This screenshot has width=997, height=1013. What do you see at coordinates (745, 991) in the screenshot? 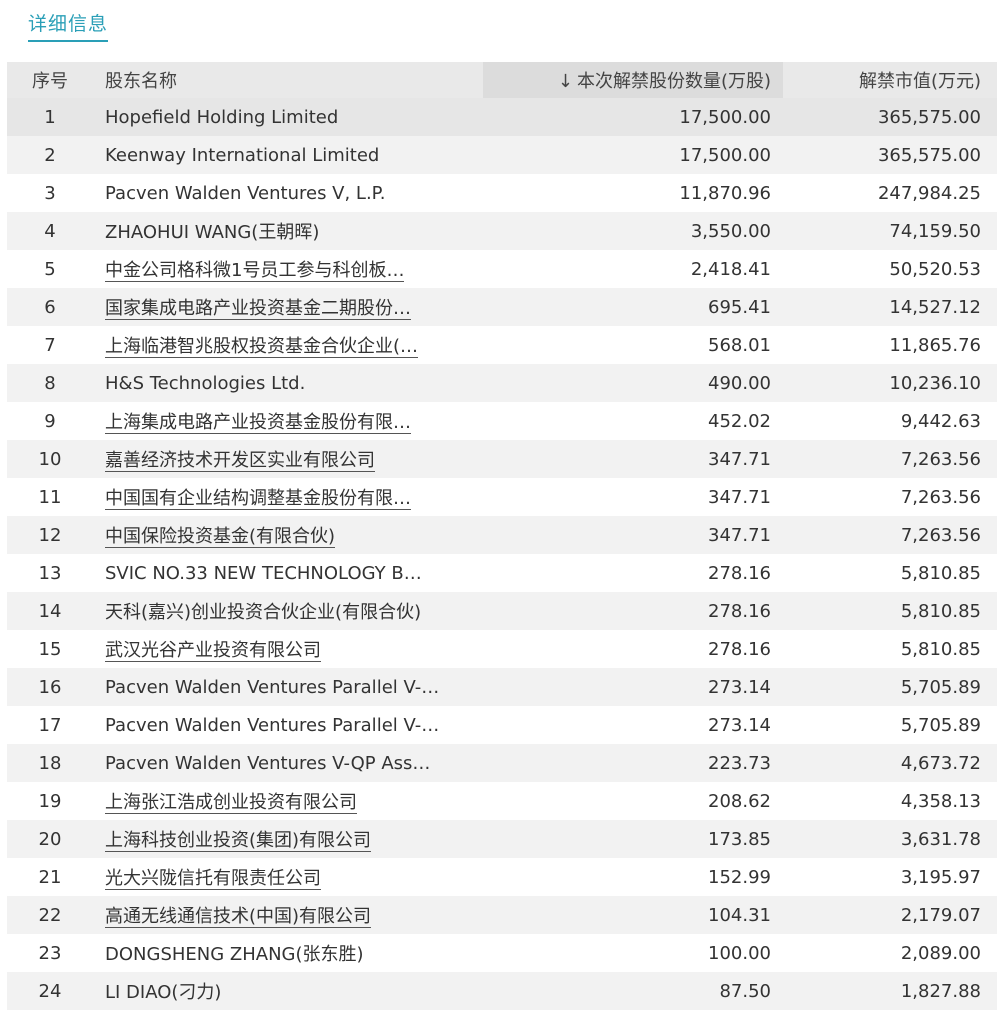
I see `unlock-shares: 87.50` at bounding box center [745, 991].